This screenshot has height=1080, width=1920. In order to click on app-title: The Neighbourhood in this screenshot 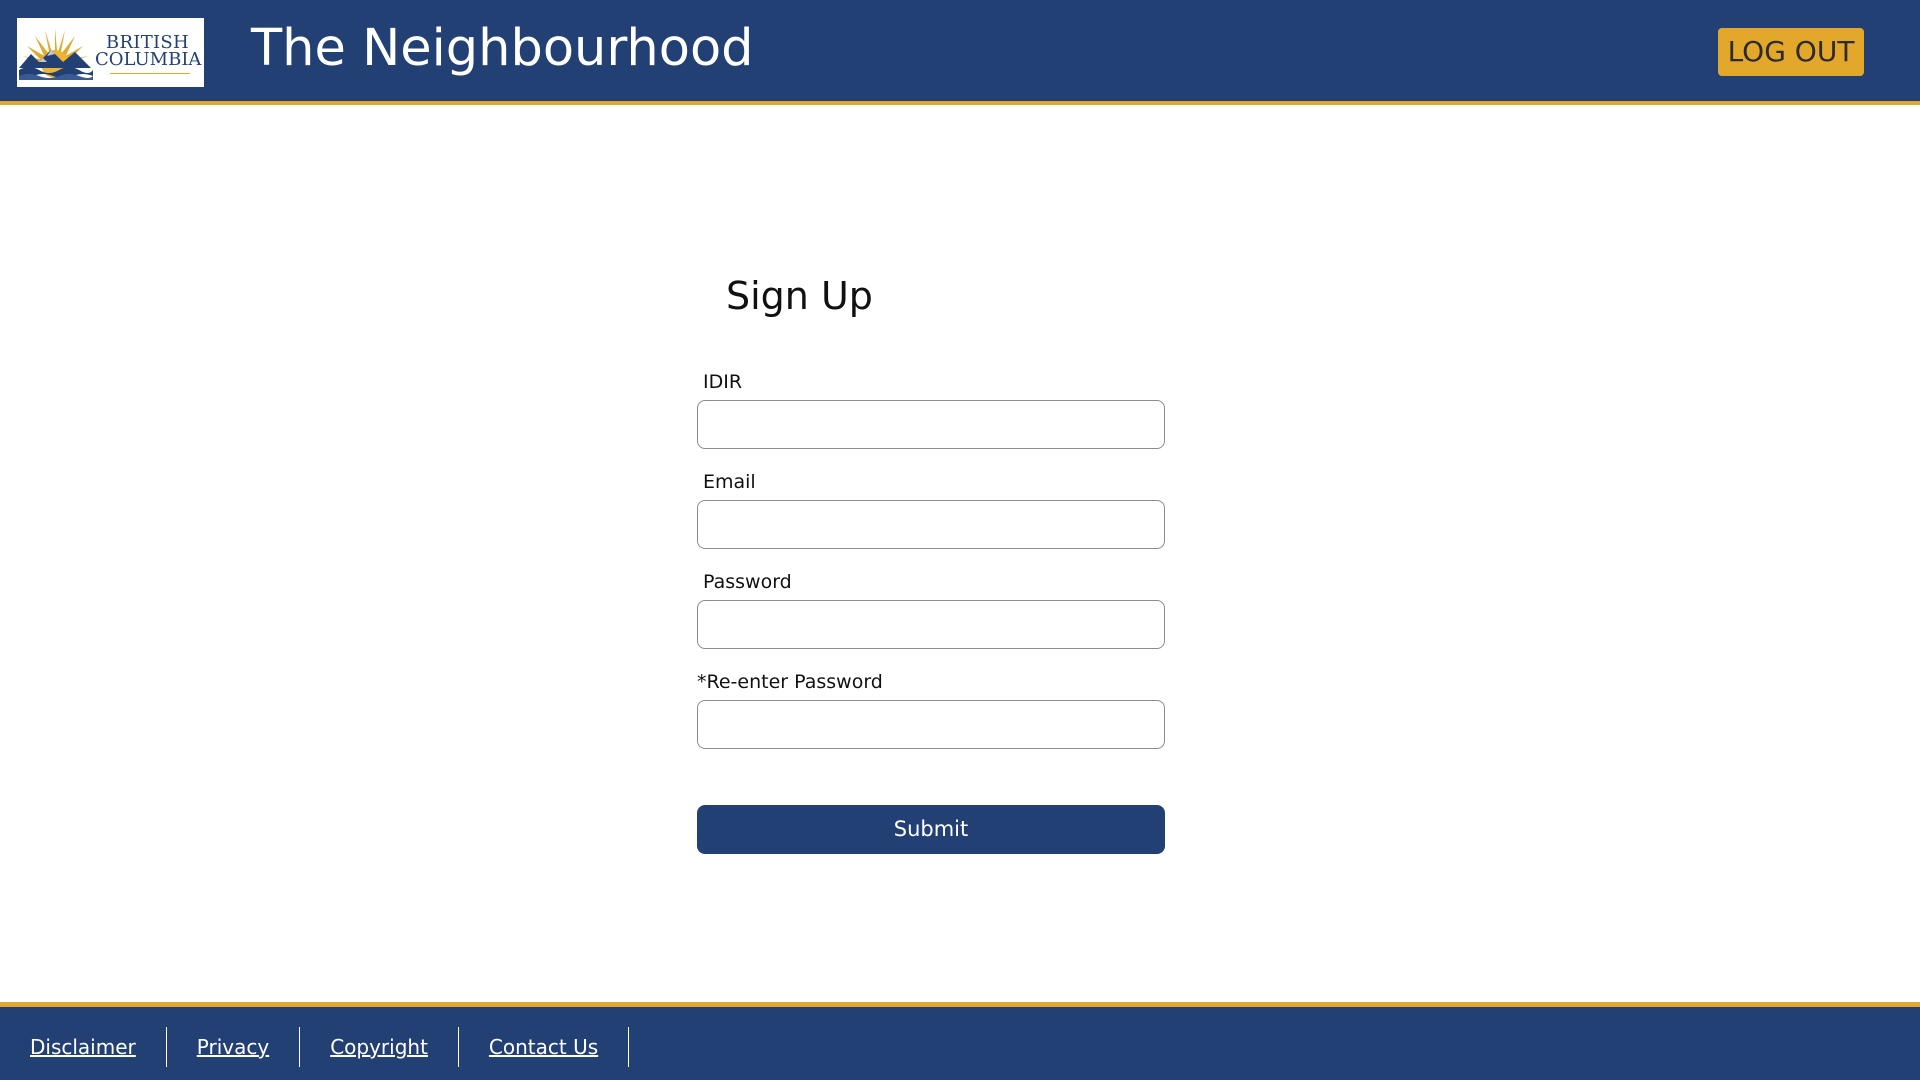, I will do `click(502, 48)`.